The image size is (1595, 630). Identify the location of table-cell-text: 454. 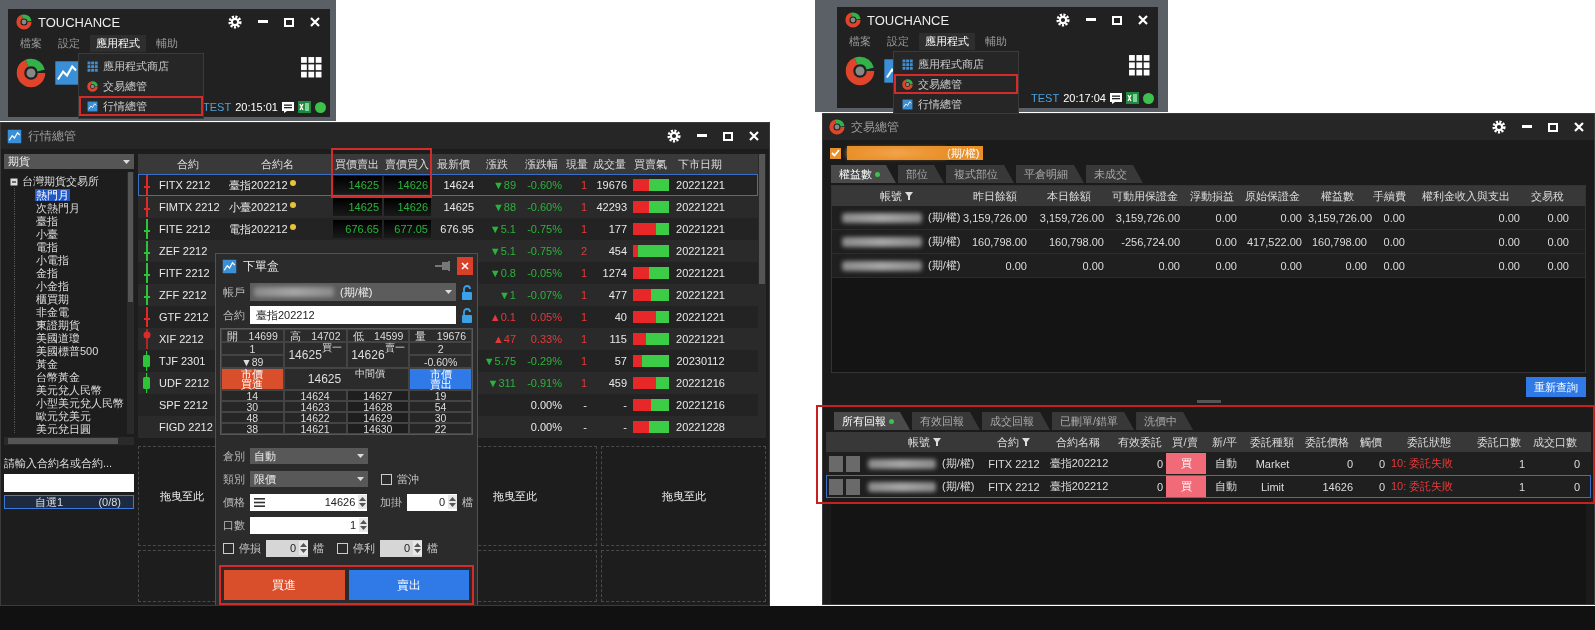
(617, 251).